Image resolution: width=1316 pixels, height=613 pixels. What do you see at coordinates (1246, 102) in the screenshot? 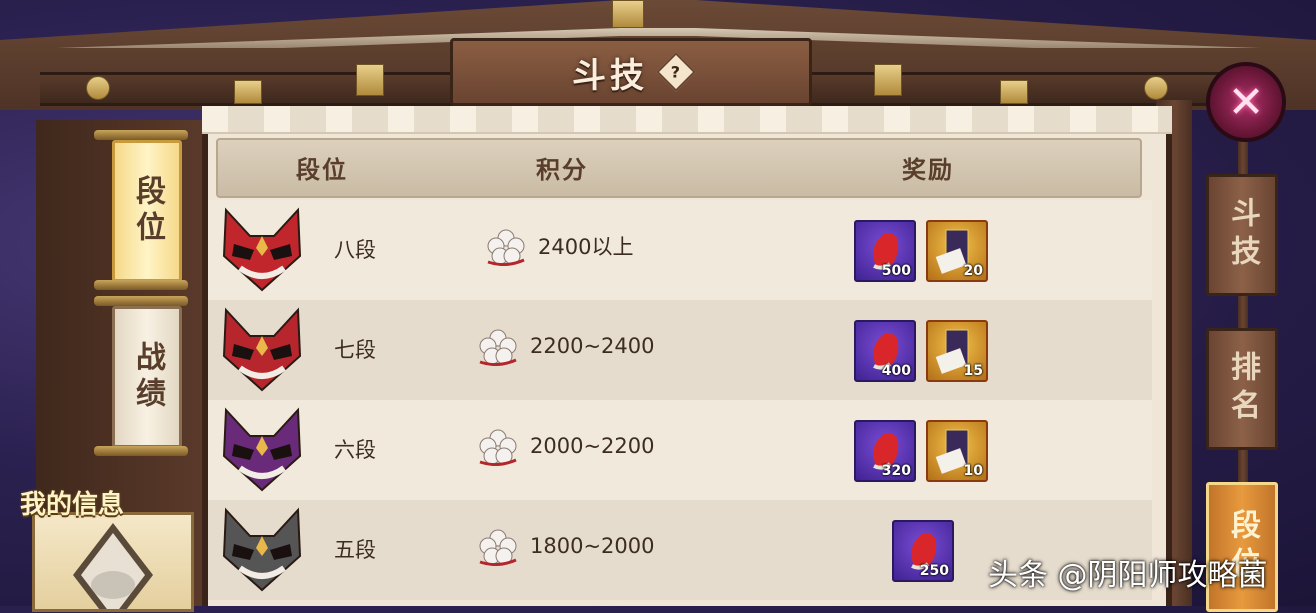
I see `close-button: ✕` at bounding box center [1246, 102].